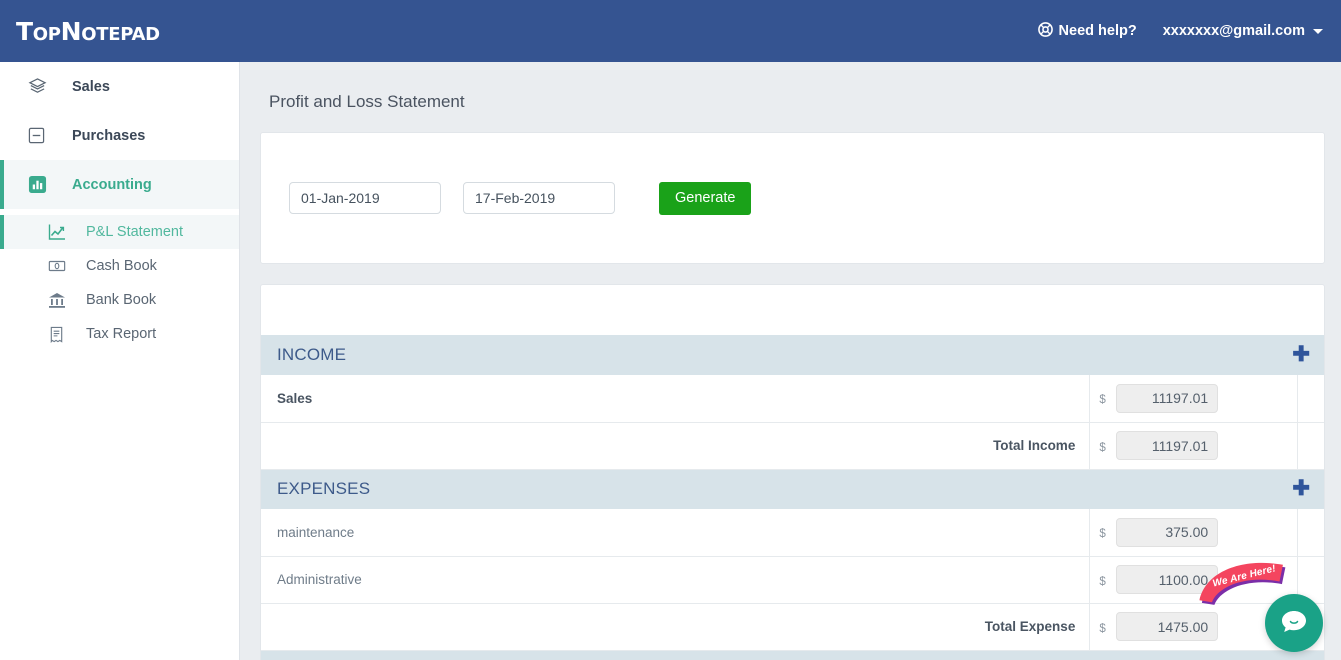 The height and width of the screenshot is (660, 1341). What do you see at coordinates (120, 31) in the screenshot?
I see `app-logo: TopNotepad` at bounding box center [120, 31].